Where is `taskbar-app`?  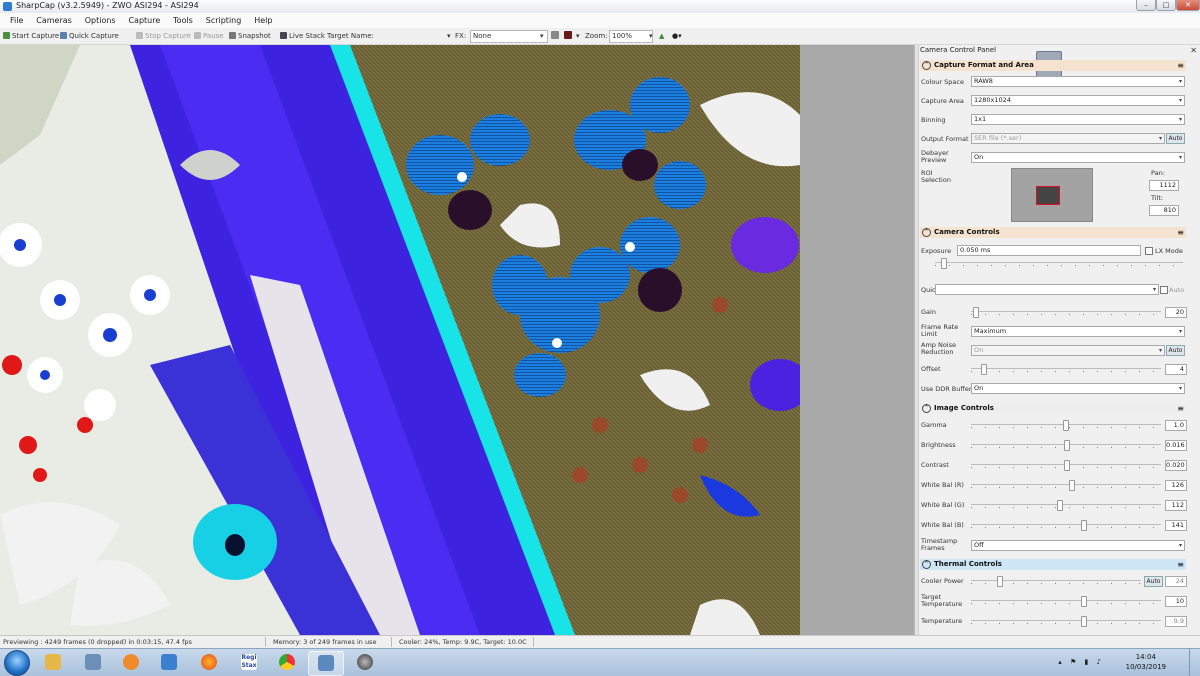
taskbar-app is located at coordinates (365, 662).